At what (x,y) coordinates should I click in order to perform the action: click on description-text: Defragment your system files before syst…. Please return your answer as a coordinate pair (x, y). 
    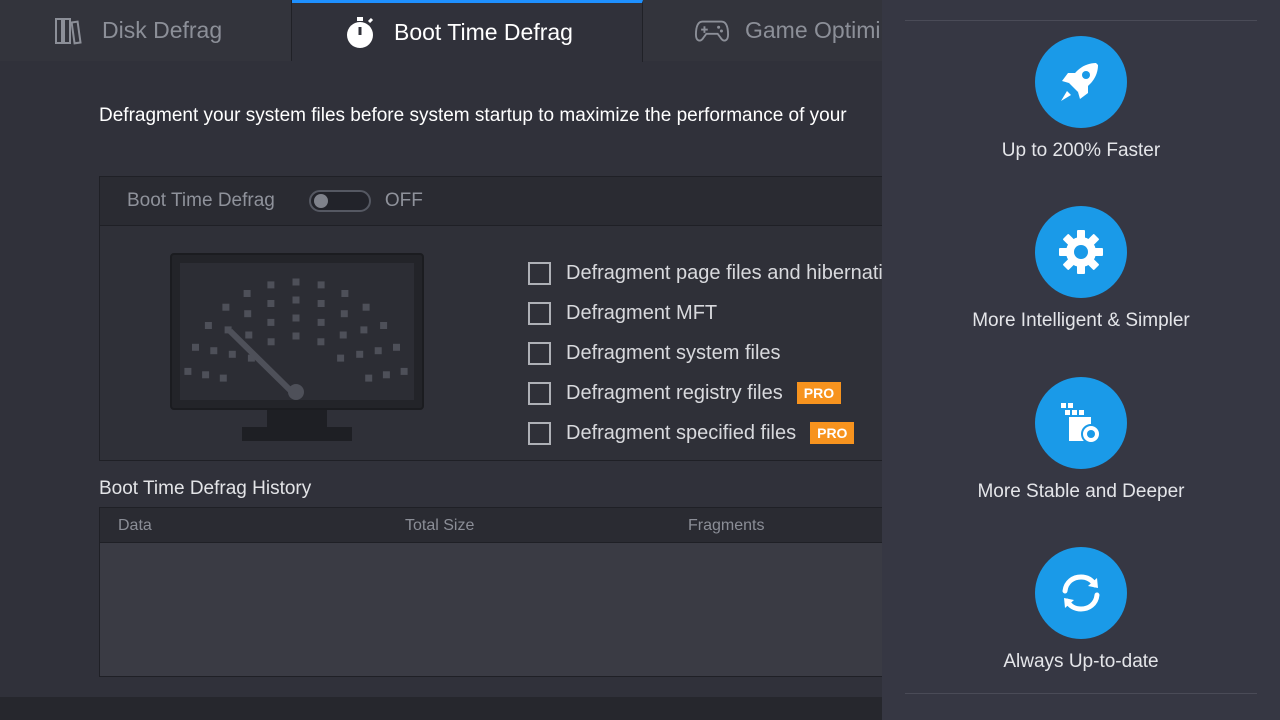
    Looking at the image, I should click on (473, 115).